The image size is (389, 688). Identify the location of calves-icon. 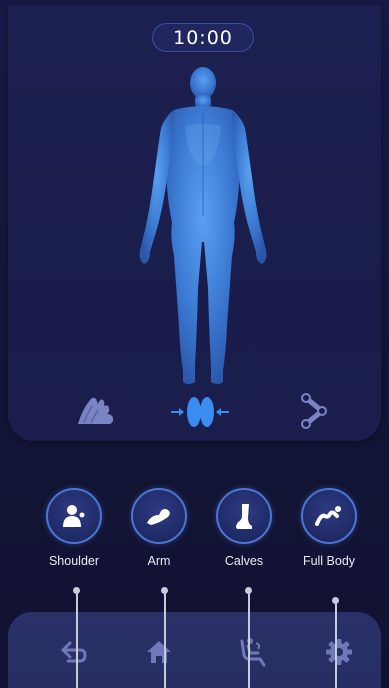
(244, 516).